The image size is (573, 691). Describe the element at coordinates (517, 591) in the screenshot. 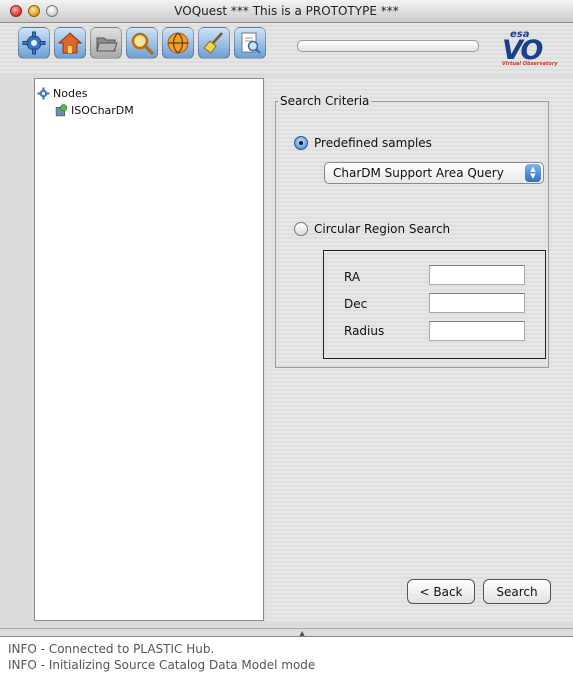

I see `search-button: Search` at that location.